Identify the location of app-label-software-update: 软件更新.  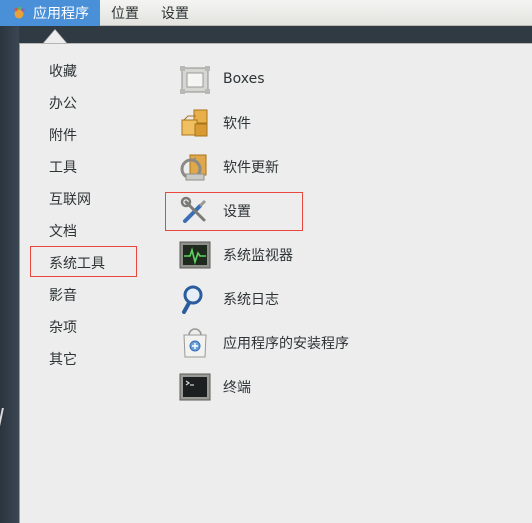
(251, 168).